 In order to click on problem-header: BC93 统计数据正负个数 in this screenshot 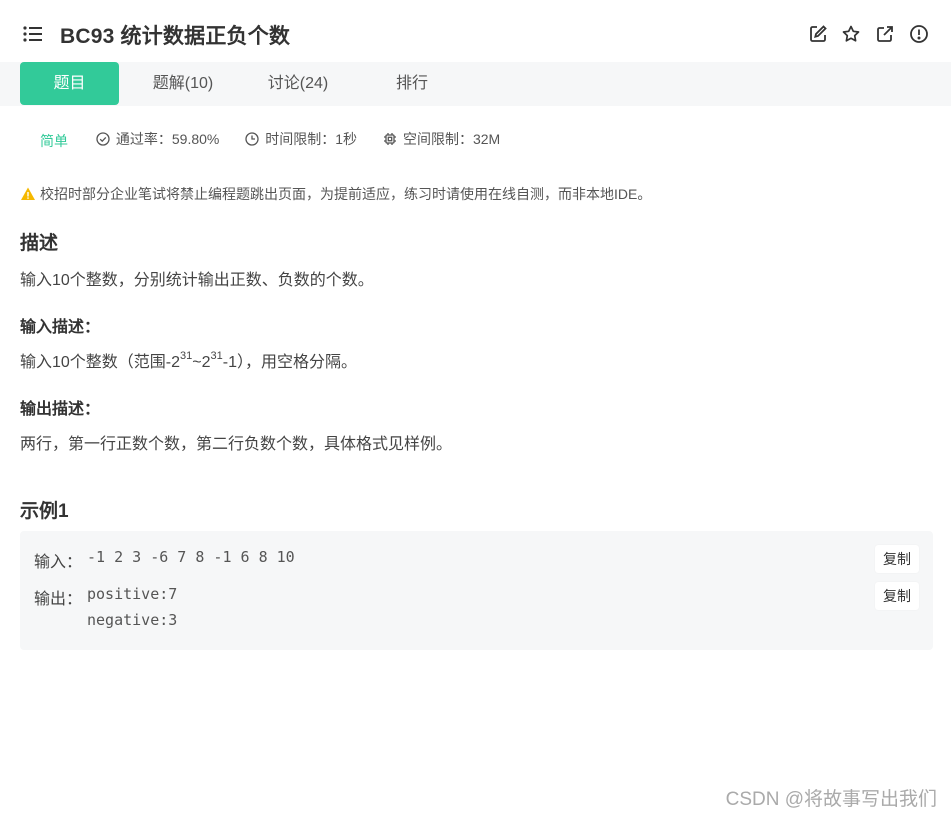, I will do `click(475, 31)`.